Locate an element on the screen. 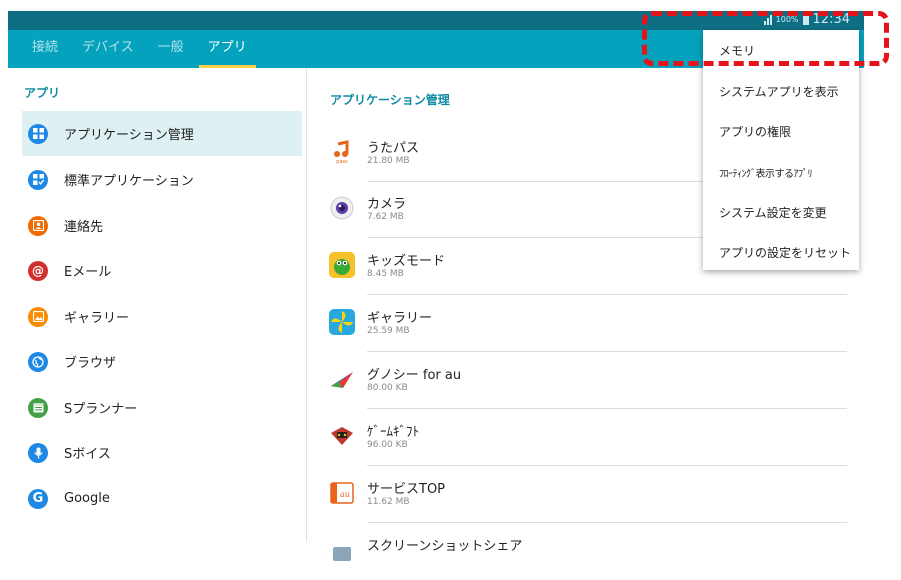 This screenshot has width=901, height=580. sidebar-item-browser: ブラウザ is located at coordinates (162, 361).